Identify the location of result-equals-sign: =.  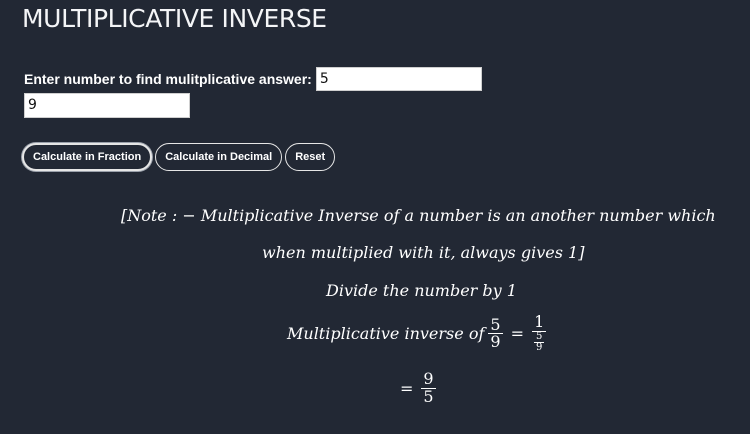
(407, 388).